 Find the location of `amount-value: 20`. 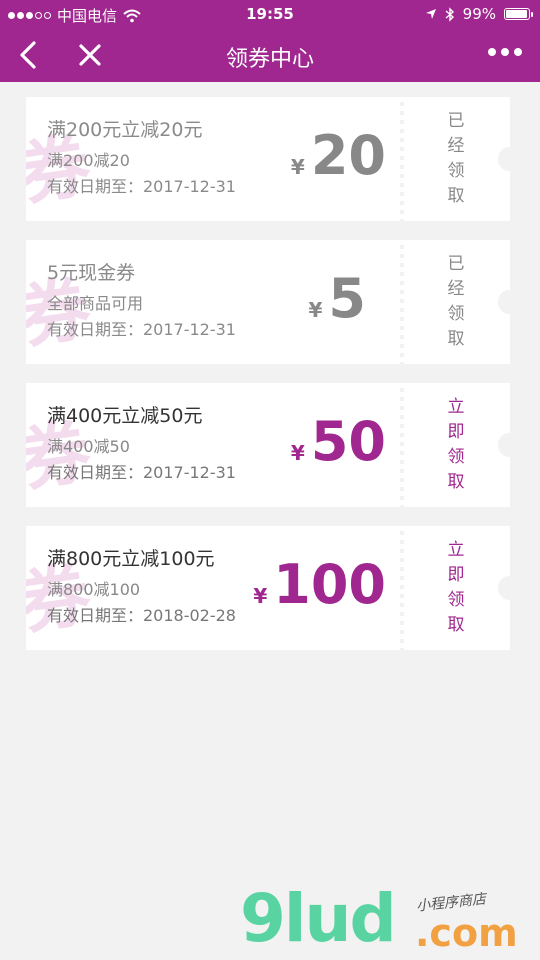

amount-value: 20 is located at coordinates (348, 155).